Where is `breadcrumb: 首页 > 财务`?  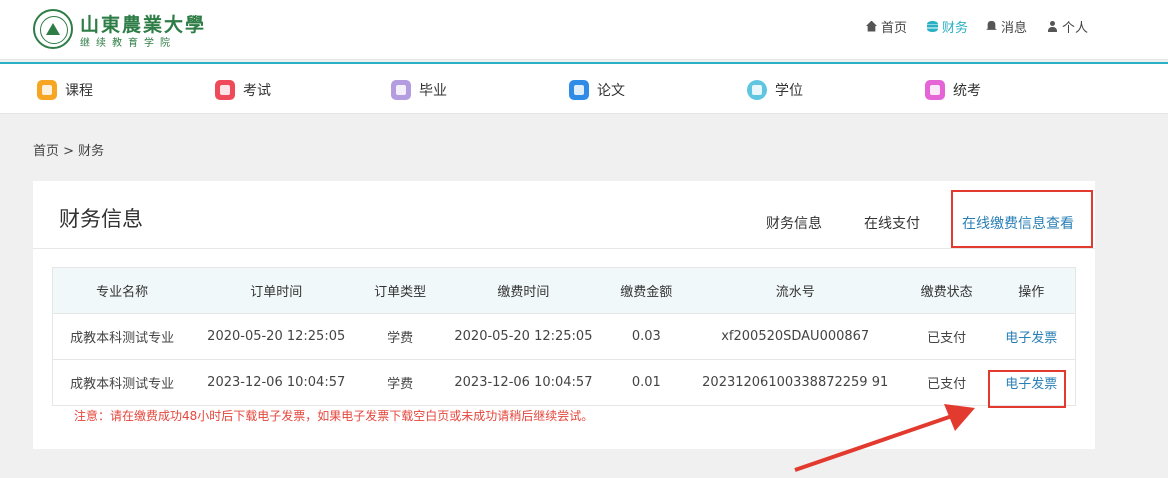 breadcrumb: 首页 > 财务 is located at coordinates (69, 151).